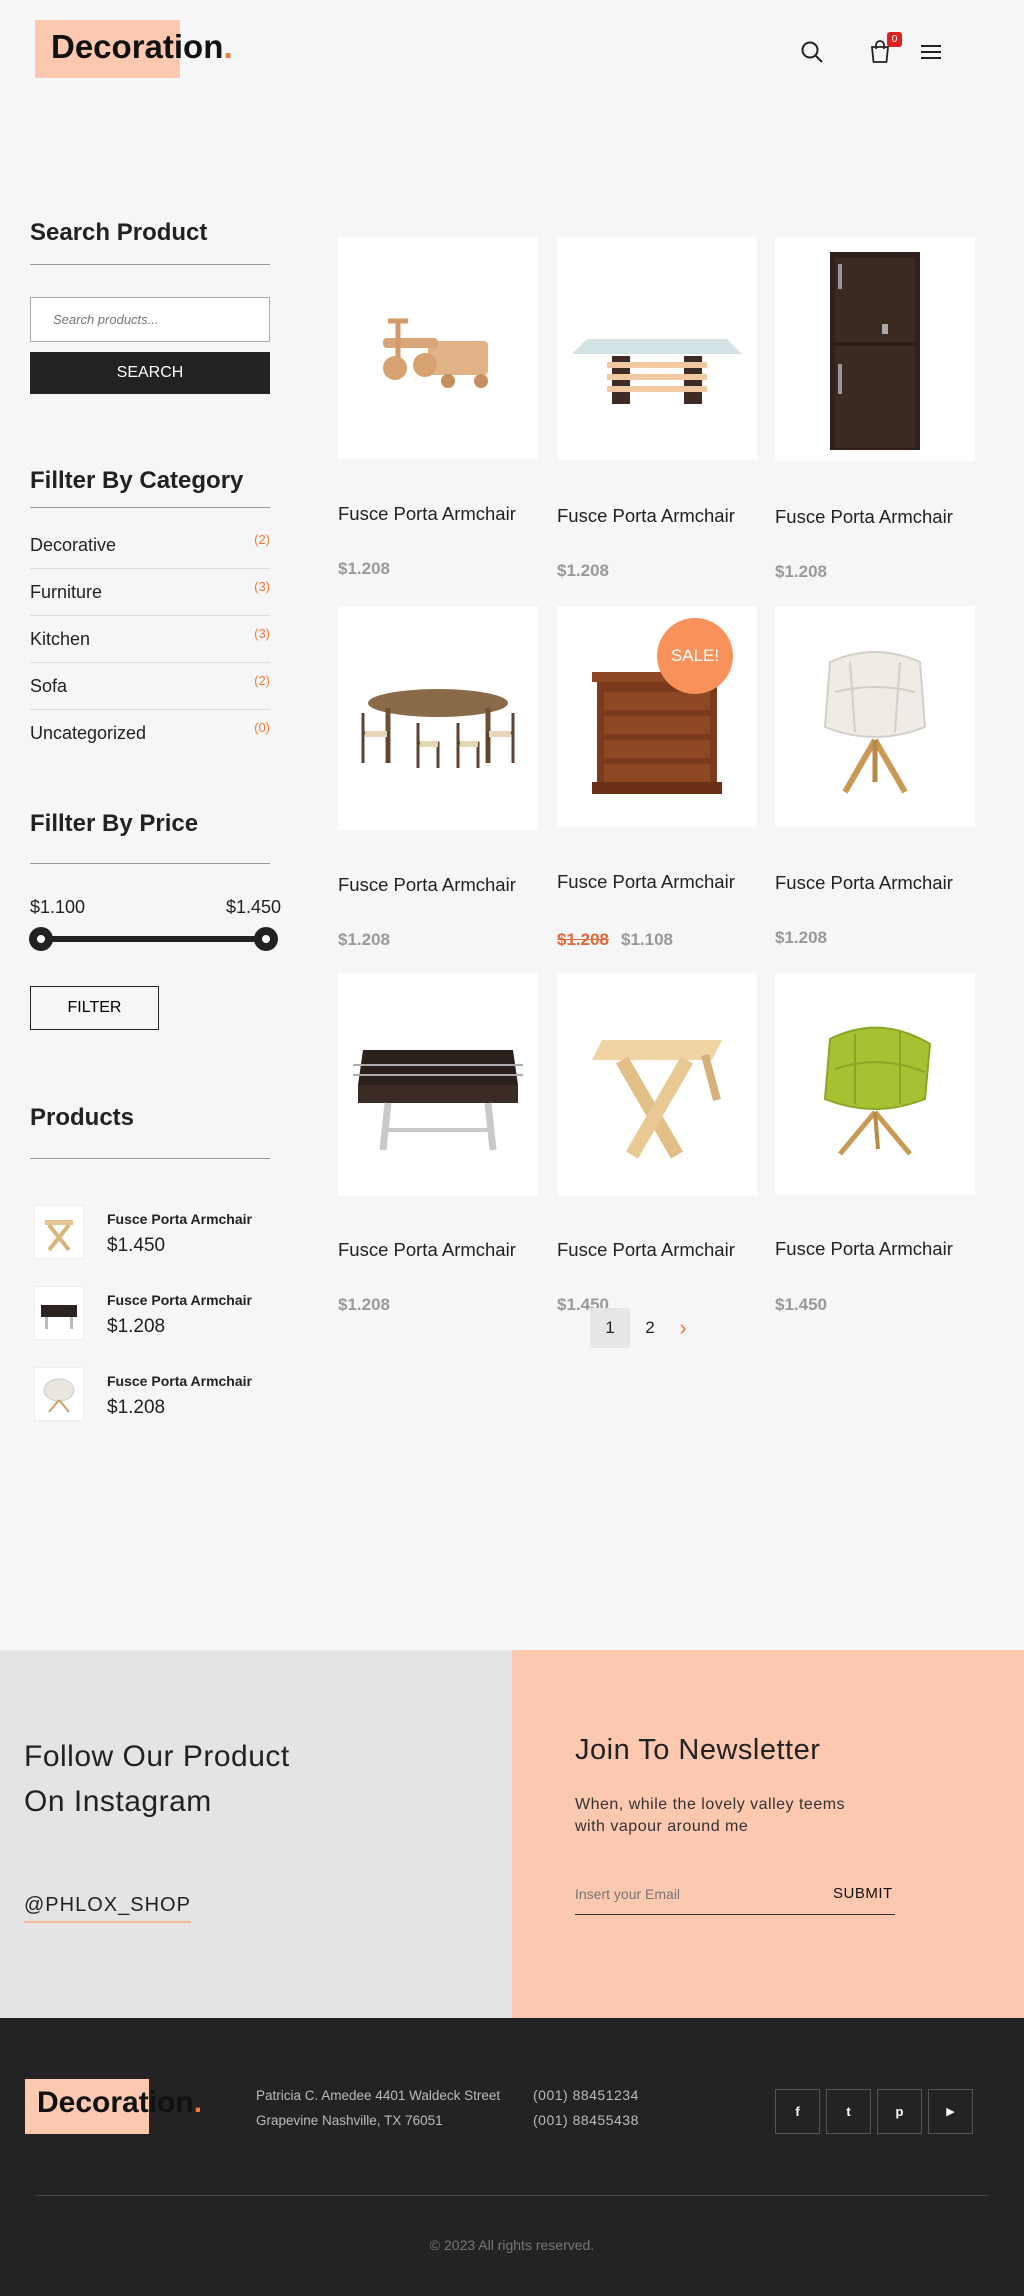 Image resolution: width=1024 pixels, height=2296 pixels. What do you see at coordinates (657, 1084) in the screenshot?
I see `product-image-folding-stool` at bounding box center [657, 1084].